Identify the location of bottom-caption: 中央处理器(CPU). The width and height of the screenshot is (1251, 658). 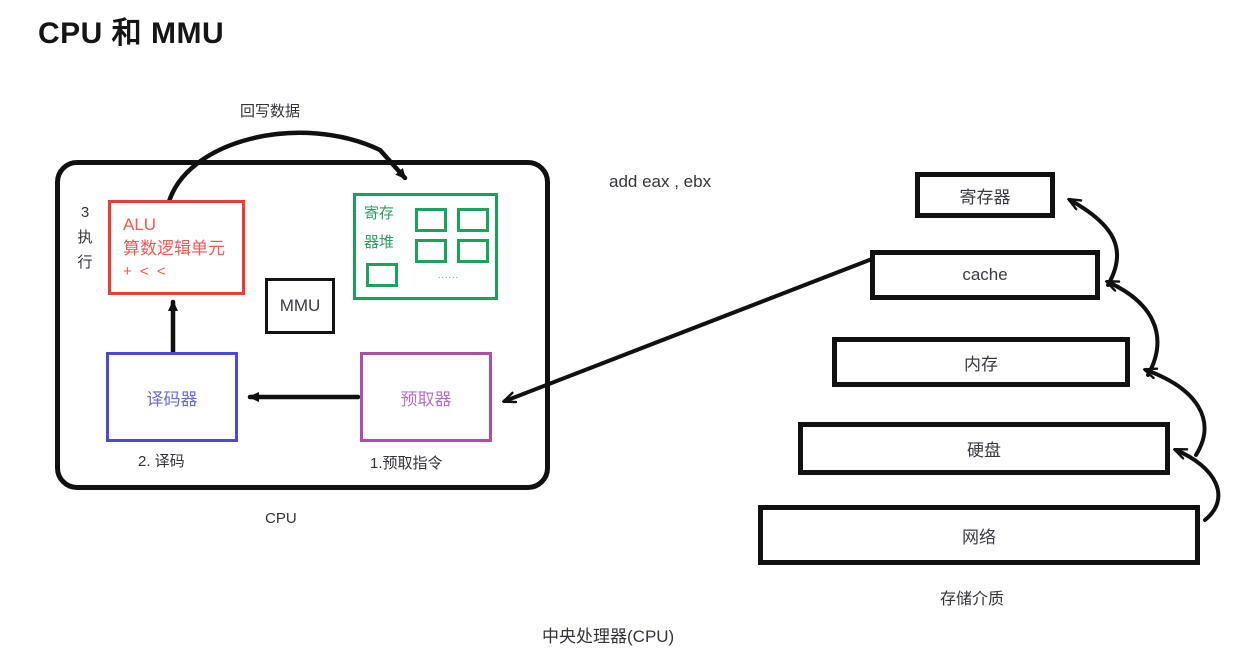
(608, 636).